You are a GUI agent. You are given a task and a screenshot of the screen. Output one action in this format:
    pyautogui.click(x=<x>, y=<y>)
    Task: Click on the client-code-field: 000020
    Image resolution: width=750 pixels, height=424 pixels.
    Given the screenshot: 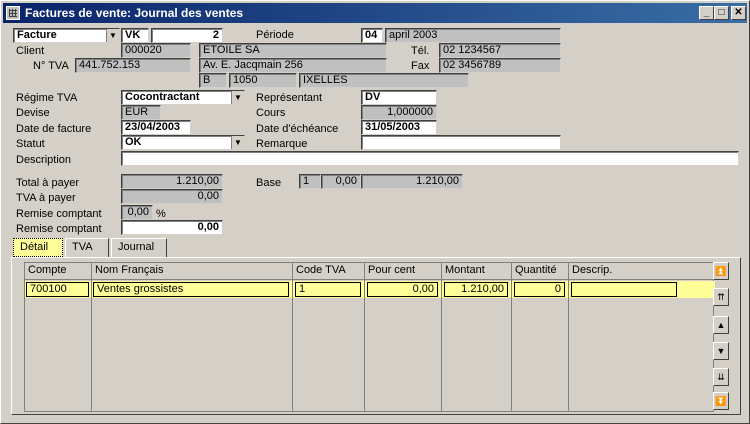 What is the action you would take?
    pyautogui.click(x=156, y=50)
    